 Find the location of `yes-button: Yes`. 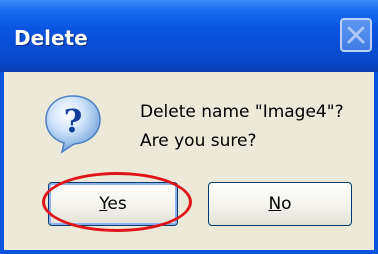

yes-button: Yes is located at coordinates (113, 204).